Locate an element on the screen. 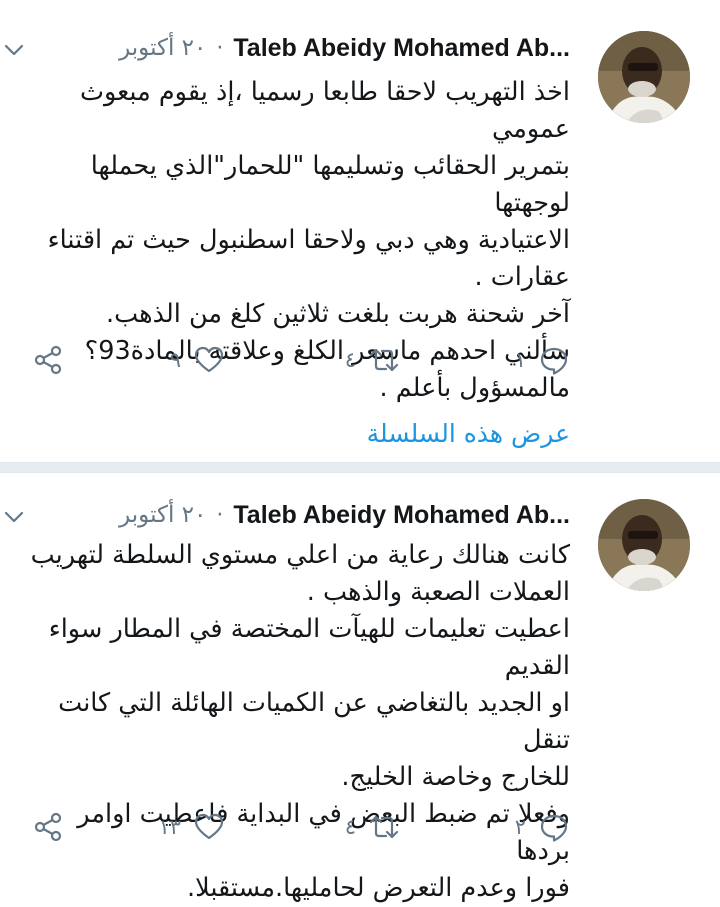 Image resolution: width=720 pixels, height=907 pixels. reply-count: ١ is located at coordinates (520, 360).